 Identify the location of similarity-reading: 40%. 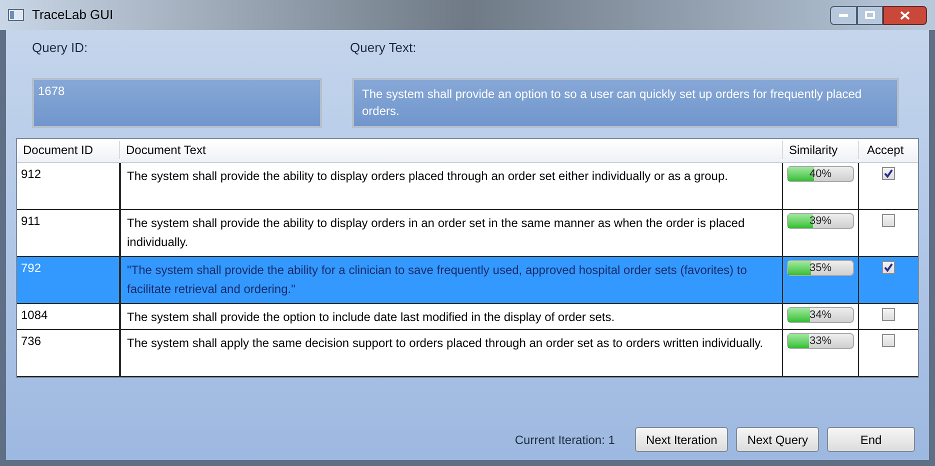
(820, 173).